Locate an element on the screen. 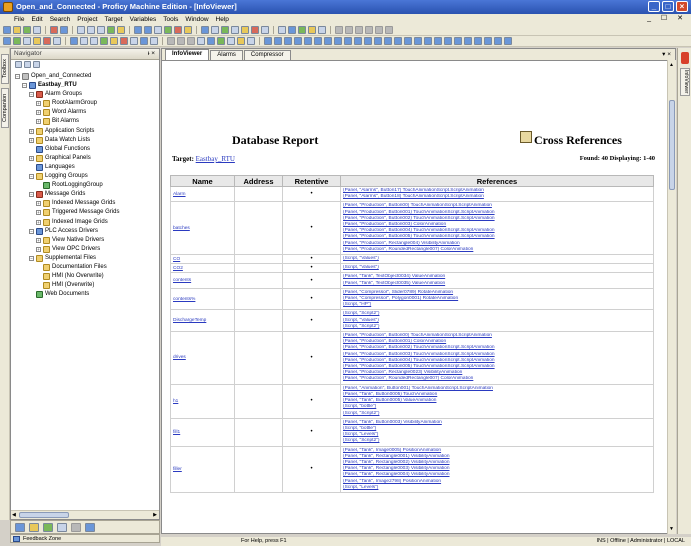 The width and height of the screenshot is (691, 546). menu-edit: Edit is located at coordinates (36, 19).